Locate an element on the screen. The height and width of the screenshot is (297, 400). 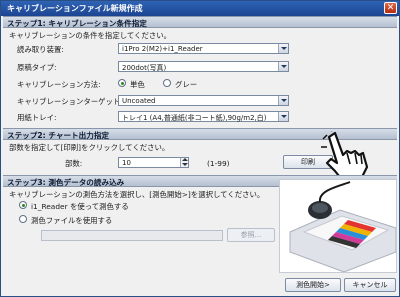
step1-header: ステップ1: キャリブレーション条件指定 is located at coordinates (200, 22).